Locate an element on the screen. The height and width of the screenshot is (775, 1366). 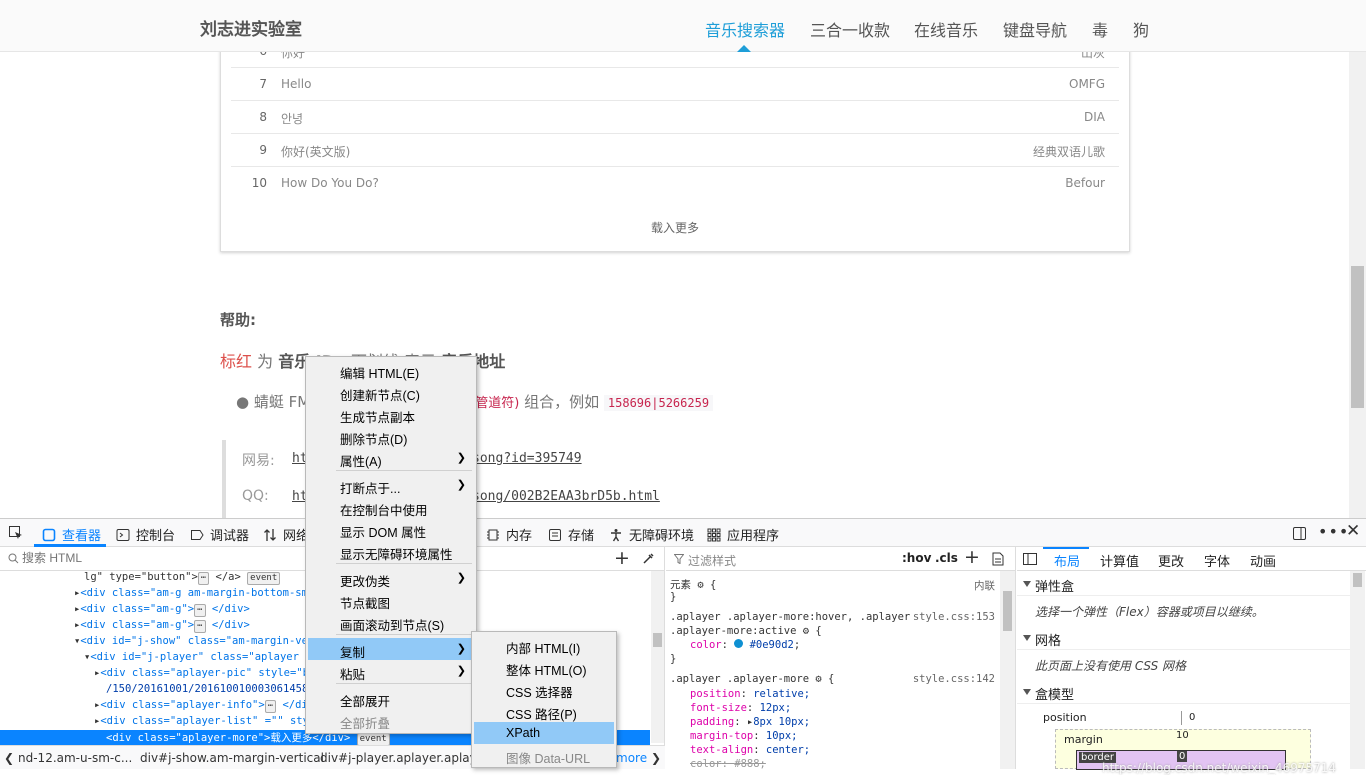
close-devtools-icon: ✕ is located at coordinates (1353, 531).